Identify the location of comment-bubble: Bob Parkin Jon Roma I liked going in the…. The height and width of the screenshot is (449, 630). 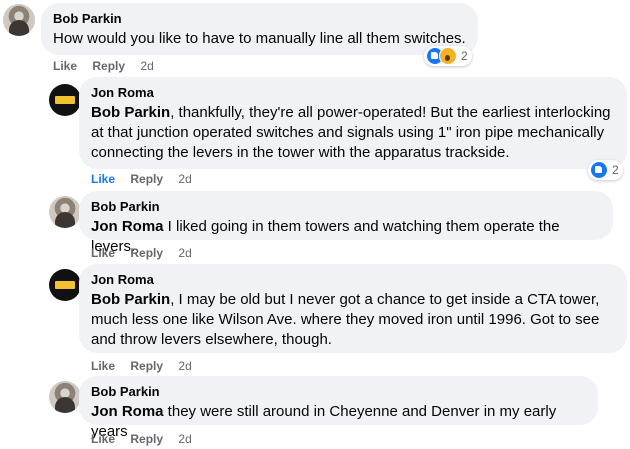
(346, 223).